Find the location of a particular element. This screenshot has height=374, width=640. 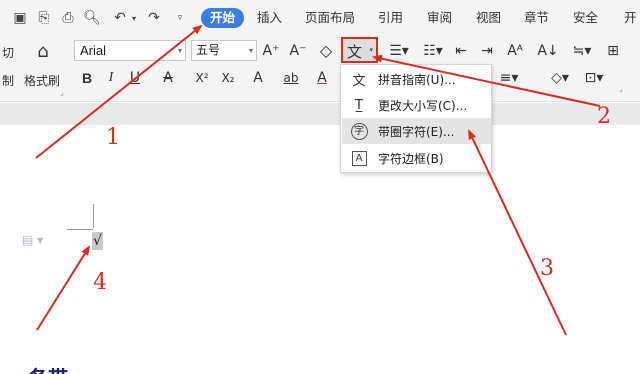

arrow-to-enclosed-character is located at coordinates (517, 232).